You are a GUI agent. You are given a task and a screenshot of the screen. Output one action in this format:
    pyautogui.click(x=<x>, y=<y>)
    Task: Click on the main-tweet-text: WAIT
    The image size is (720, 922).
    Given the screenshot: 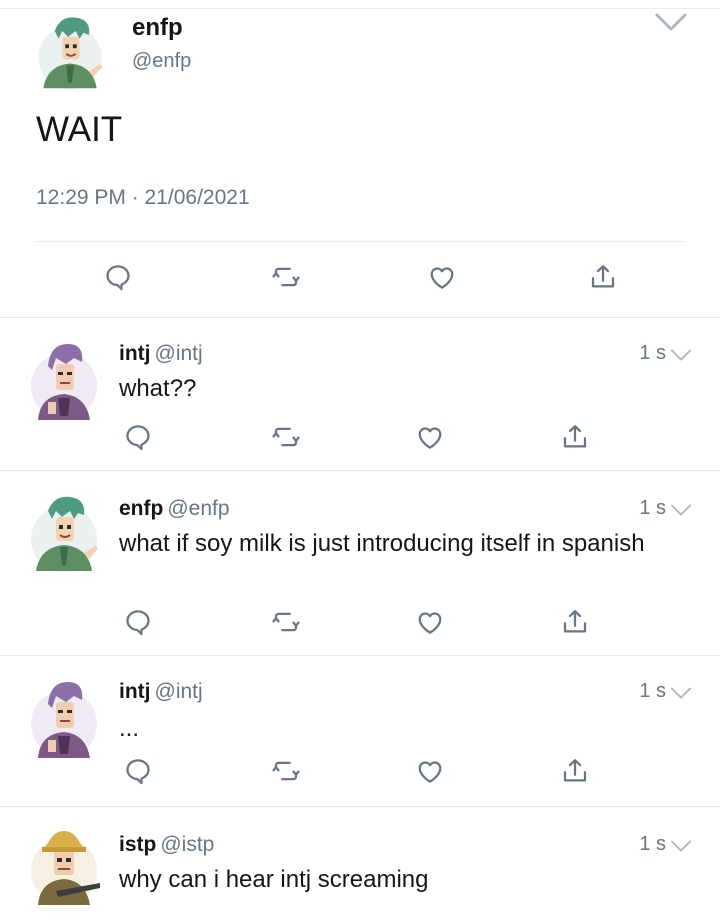 What is the action you would take?
    pyautogui.click(x=79, y=129)
    